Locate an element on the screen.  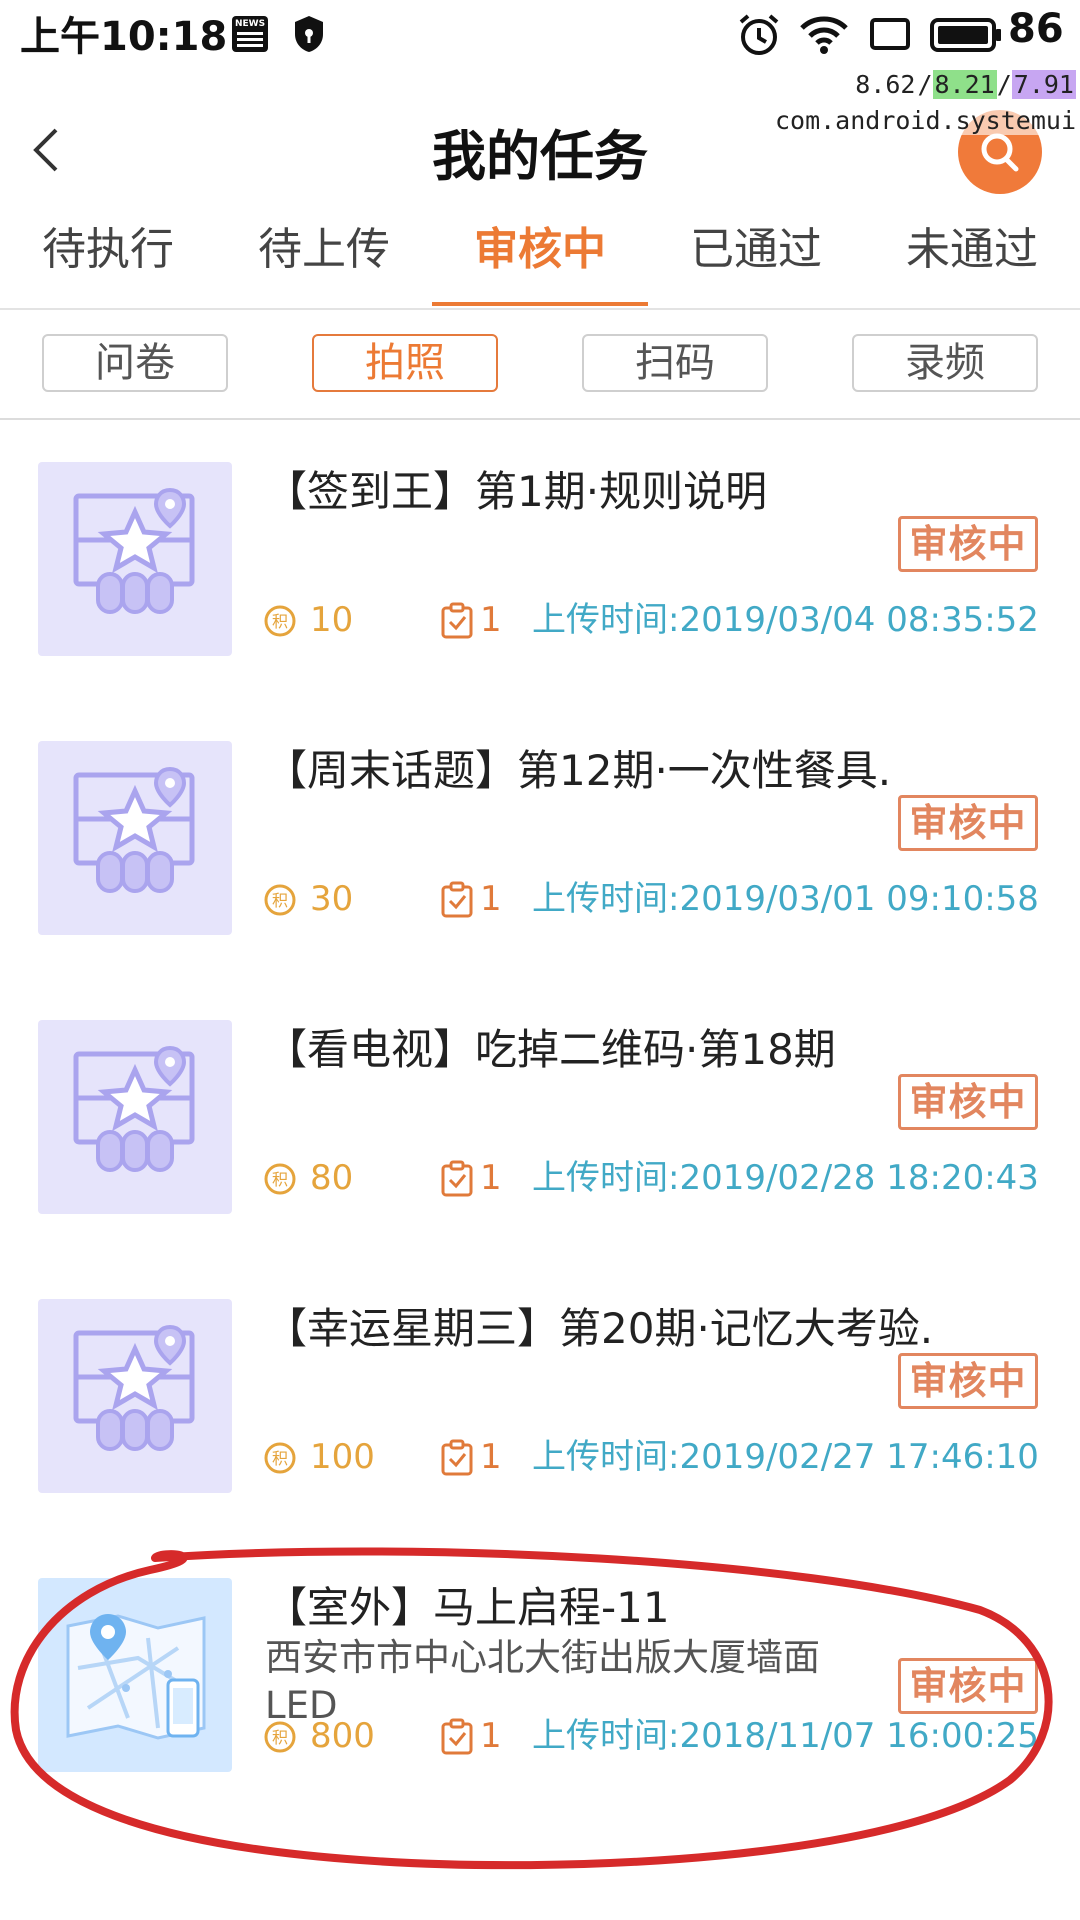
wifi-icon is located at coordinates (824, 35).